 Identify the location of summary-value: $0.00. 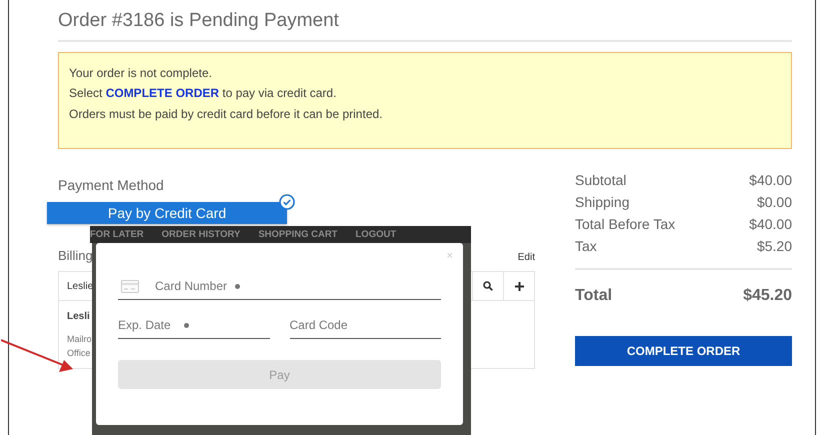
(774, 202).